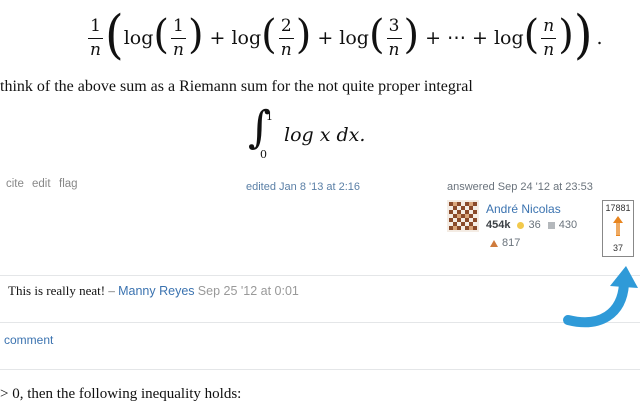  What do you see at coordinates (617, 248) in the screenshot?
I see `vote-count: 37` at bounding box center [617, 248].